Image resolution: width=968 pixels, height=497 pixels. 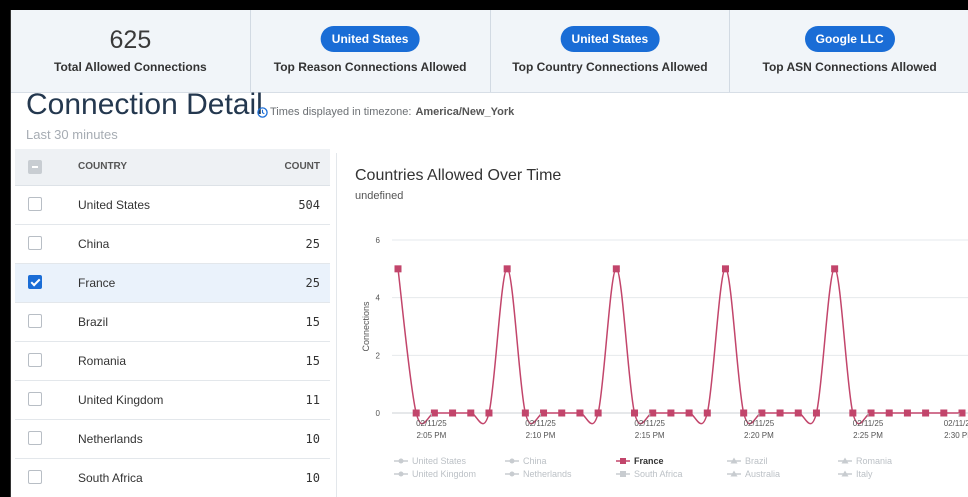 What do you see at coordinates (302, 166) in the screenshot?
I see `column-header-count: COUNT` at bounding box center [302, 166].